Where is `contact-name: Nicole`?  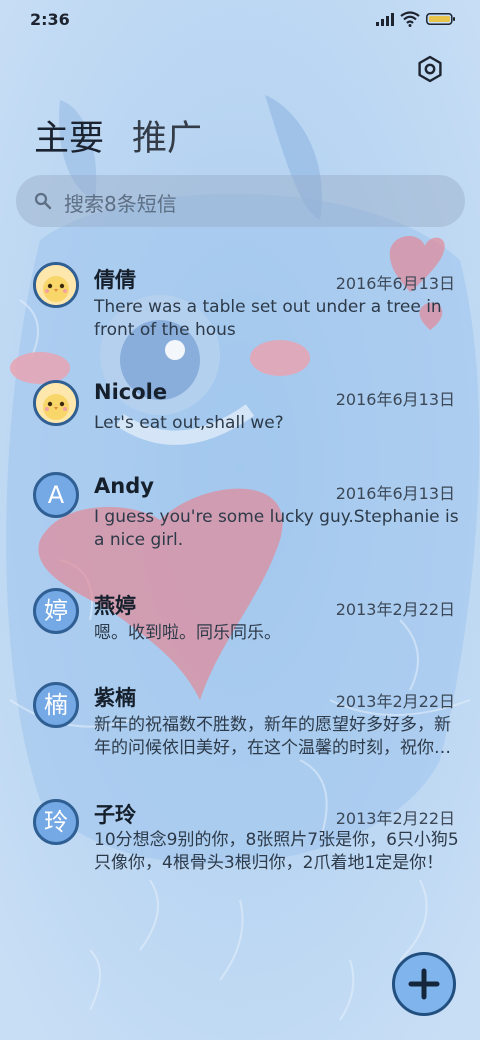 contact-name: Nicole is located at coordinates (131, 392).